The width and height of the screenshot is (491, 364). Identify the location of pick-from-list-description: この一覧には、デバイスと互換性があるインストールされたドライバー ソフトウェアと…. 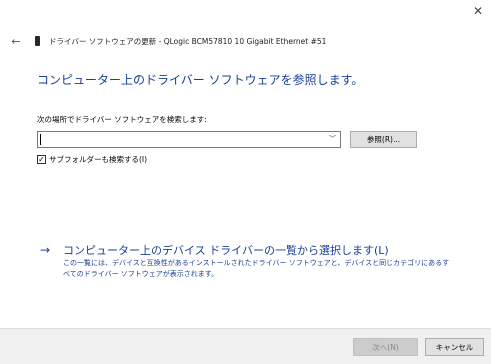
(256, 268).